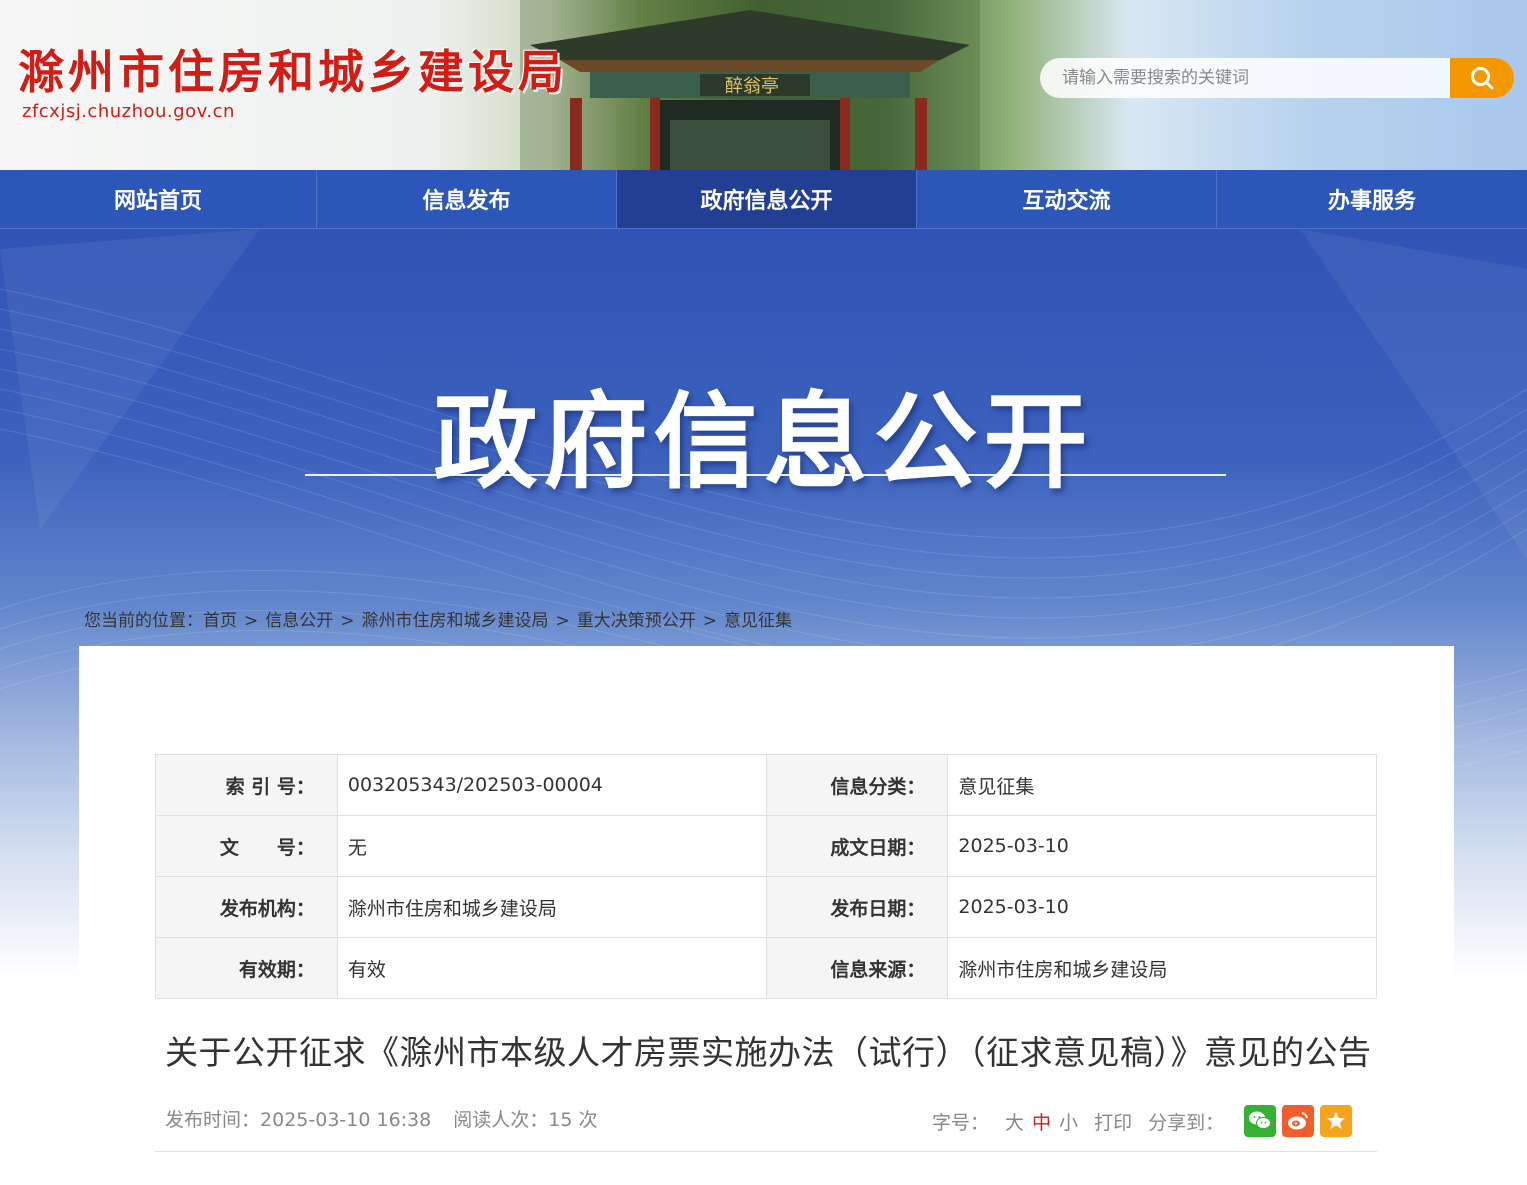 This screenshot has height=1185, width=1527. I want to click on value-publishing-agency: 滁州市住房和城乡建设局, so click(551, 907).